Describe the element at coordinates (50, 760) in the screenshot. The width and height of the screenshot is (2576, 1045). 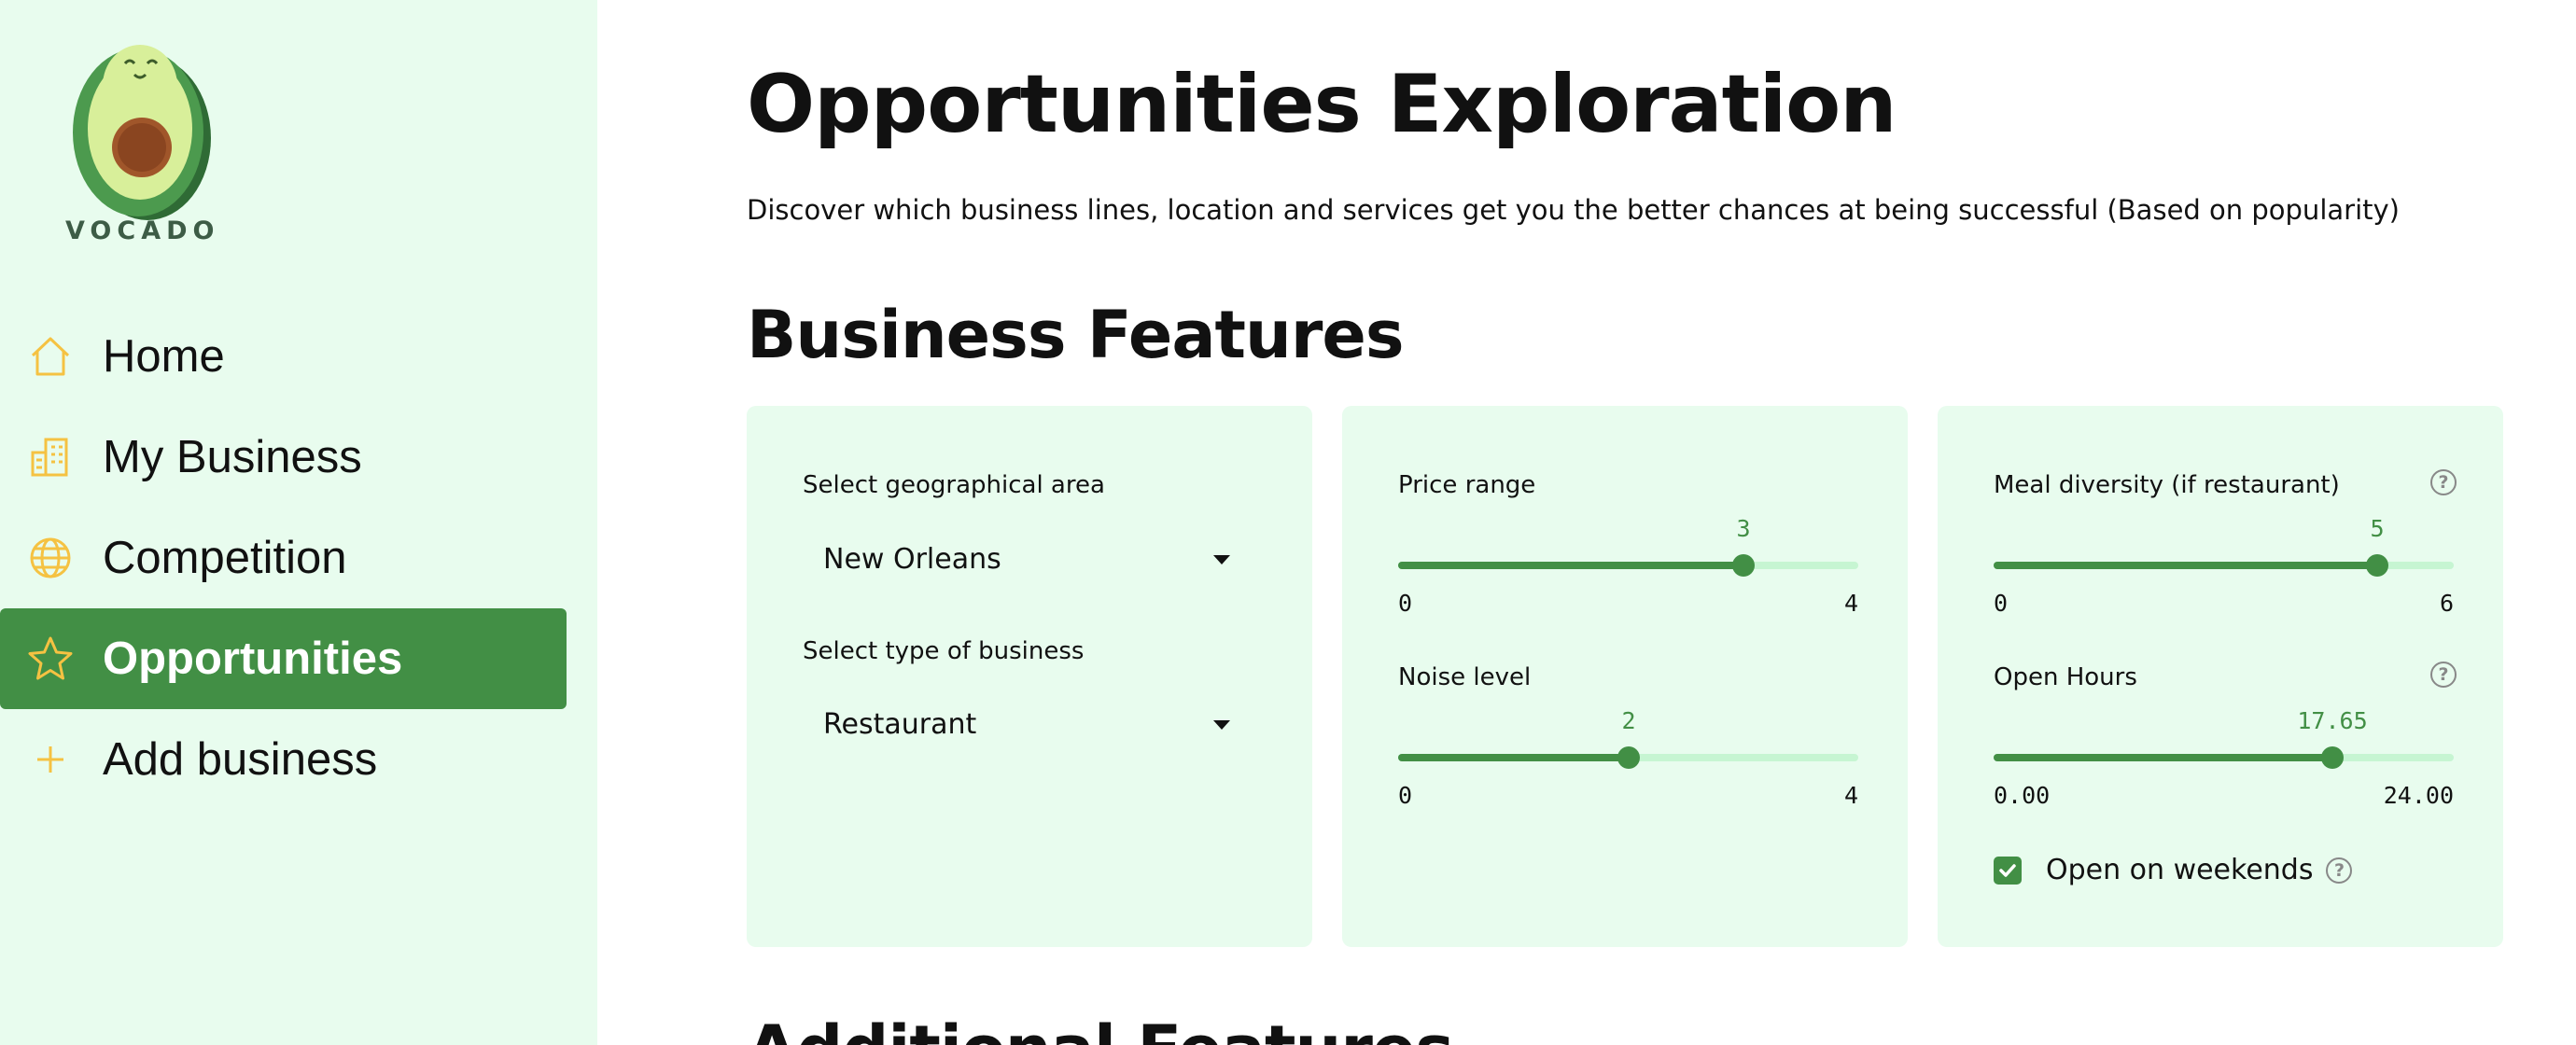
I see `plus-icon` at that location.